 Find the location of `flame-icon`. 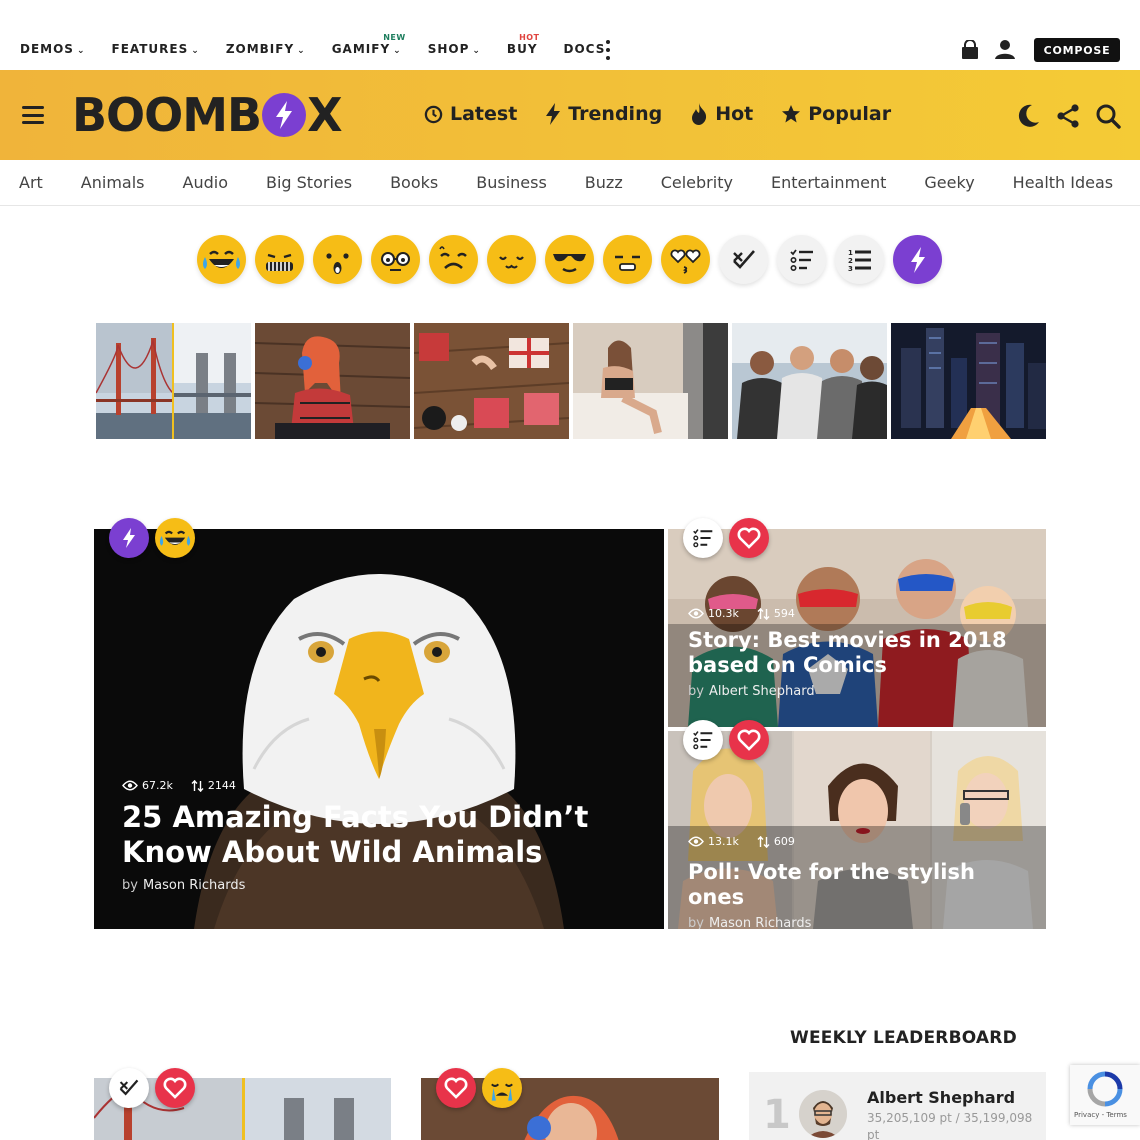

flame-icon is located at coordinates (699, 114).